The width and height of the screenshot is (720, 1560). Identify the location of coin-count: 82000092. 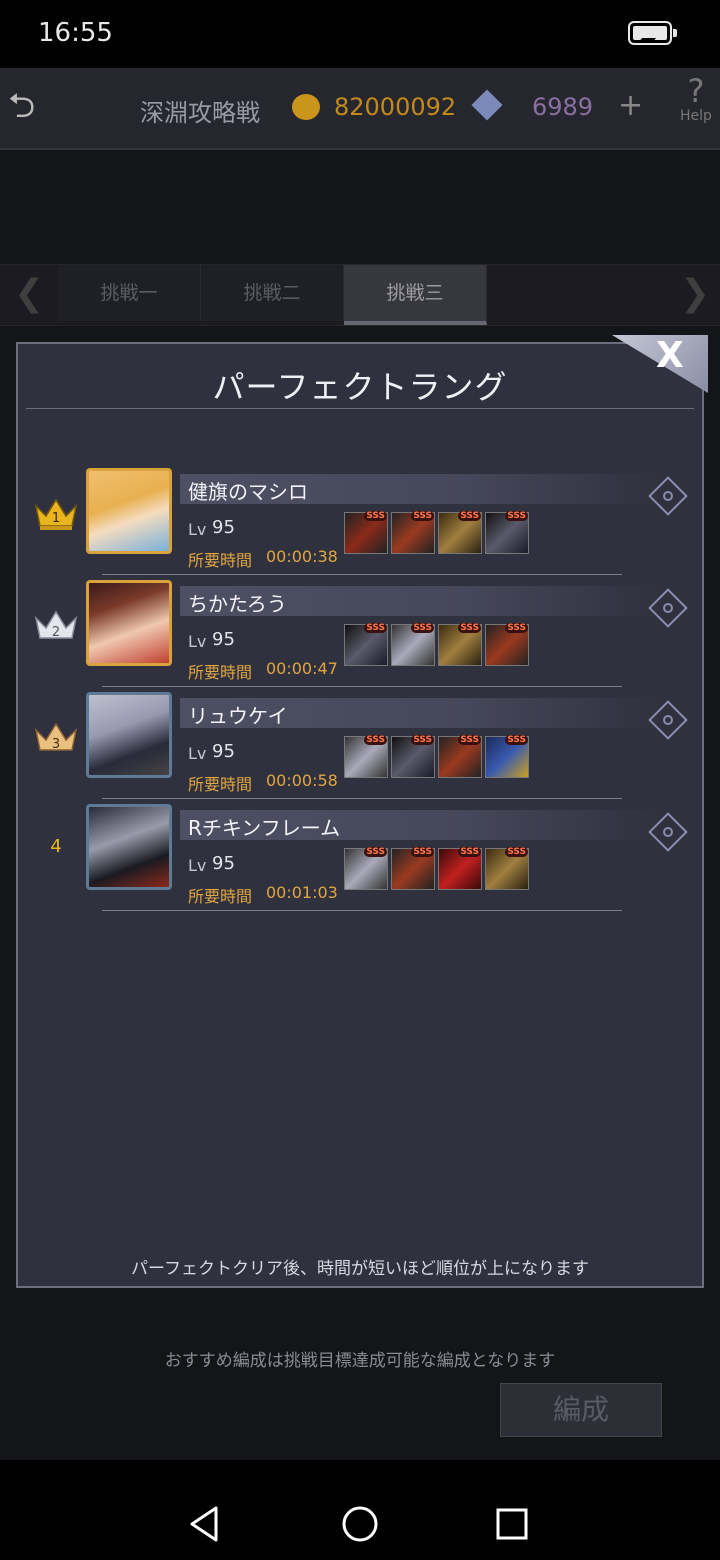
(395, 107).